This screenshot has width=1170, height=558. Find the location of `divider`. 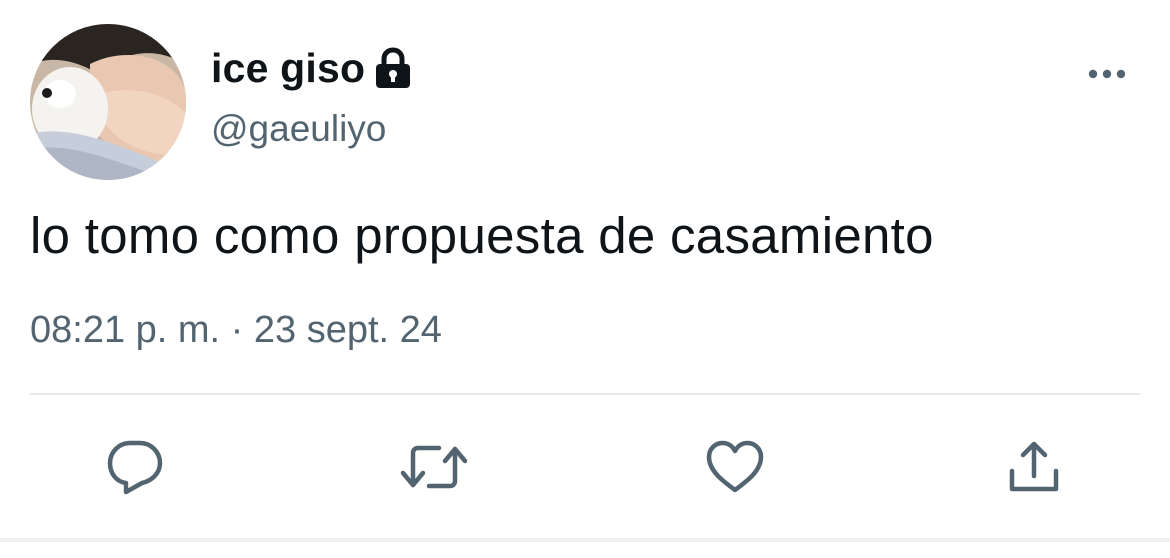

divider is located at coordinates (585, 394).